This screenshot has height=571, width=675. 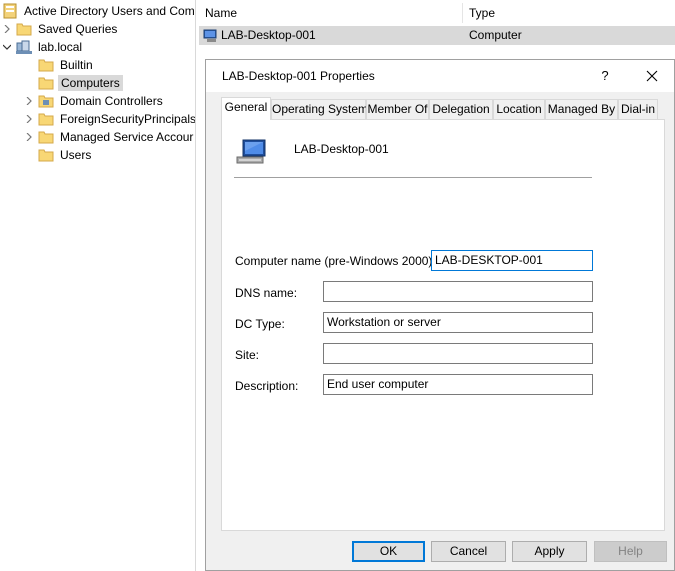 What do you see at coordinates (461, 109) in the screenshot?
I see `tab-delegation: Delegation` at bounding box center [461, 109].